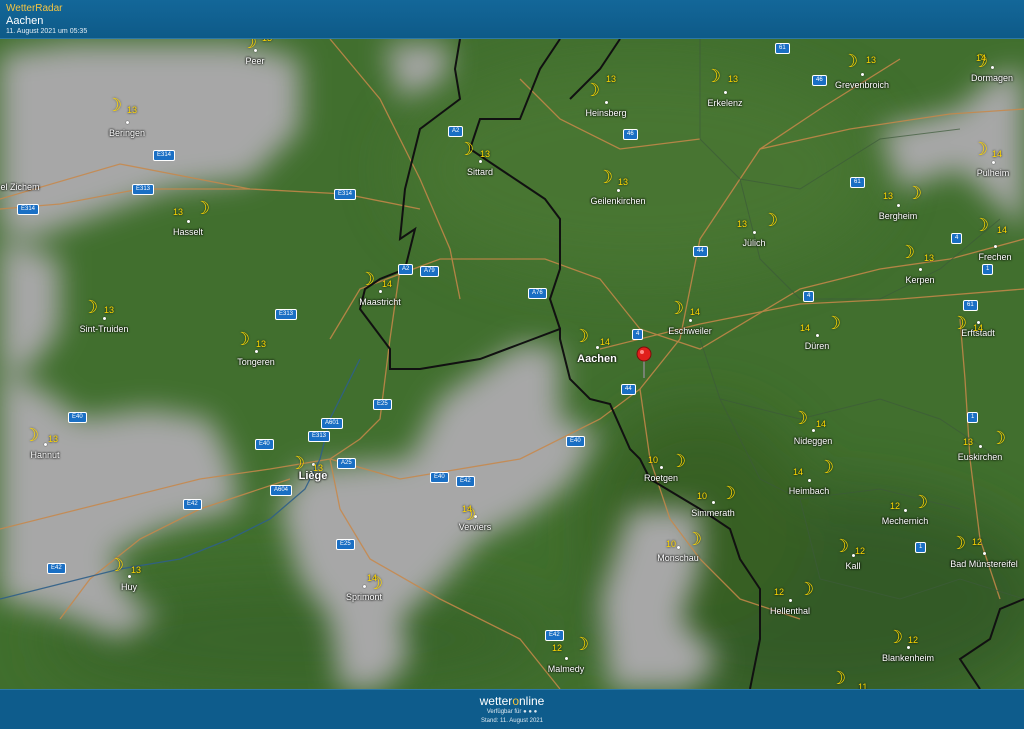 Image resolution: width=1024 pixels, height=729 pixels. I want to click on temperature-duren: 14, so click(805, 328).